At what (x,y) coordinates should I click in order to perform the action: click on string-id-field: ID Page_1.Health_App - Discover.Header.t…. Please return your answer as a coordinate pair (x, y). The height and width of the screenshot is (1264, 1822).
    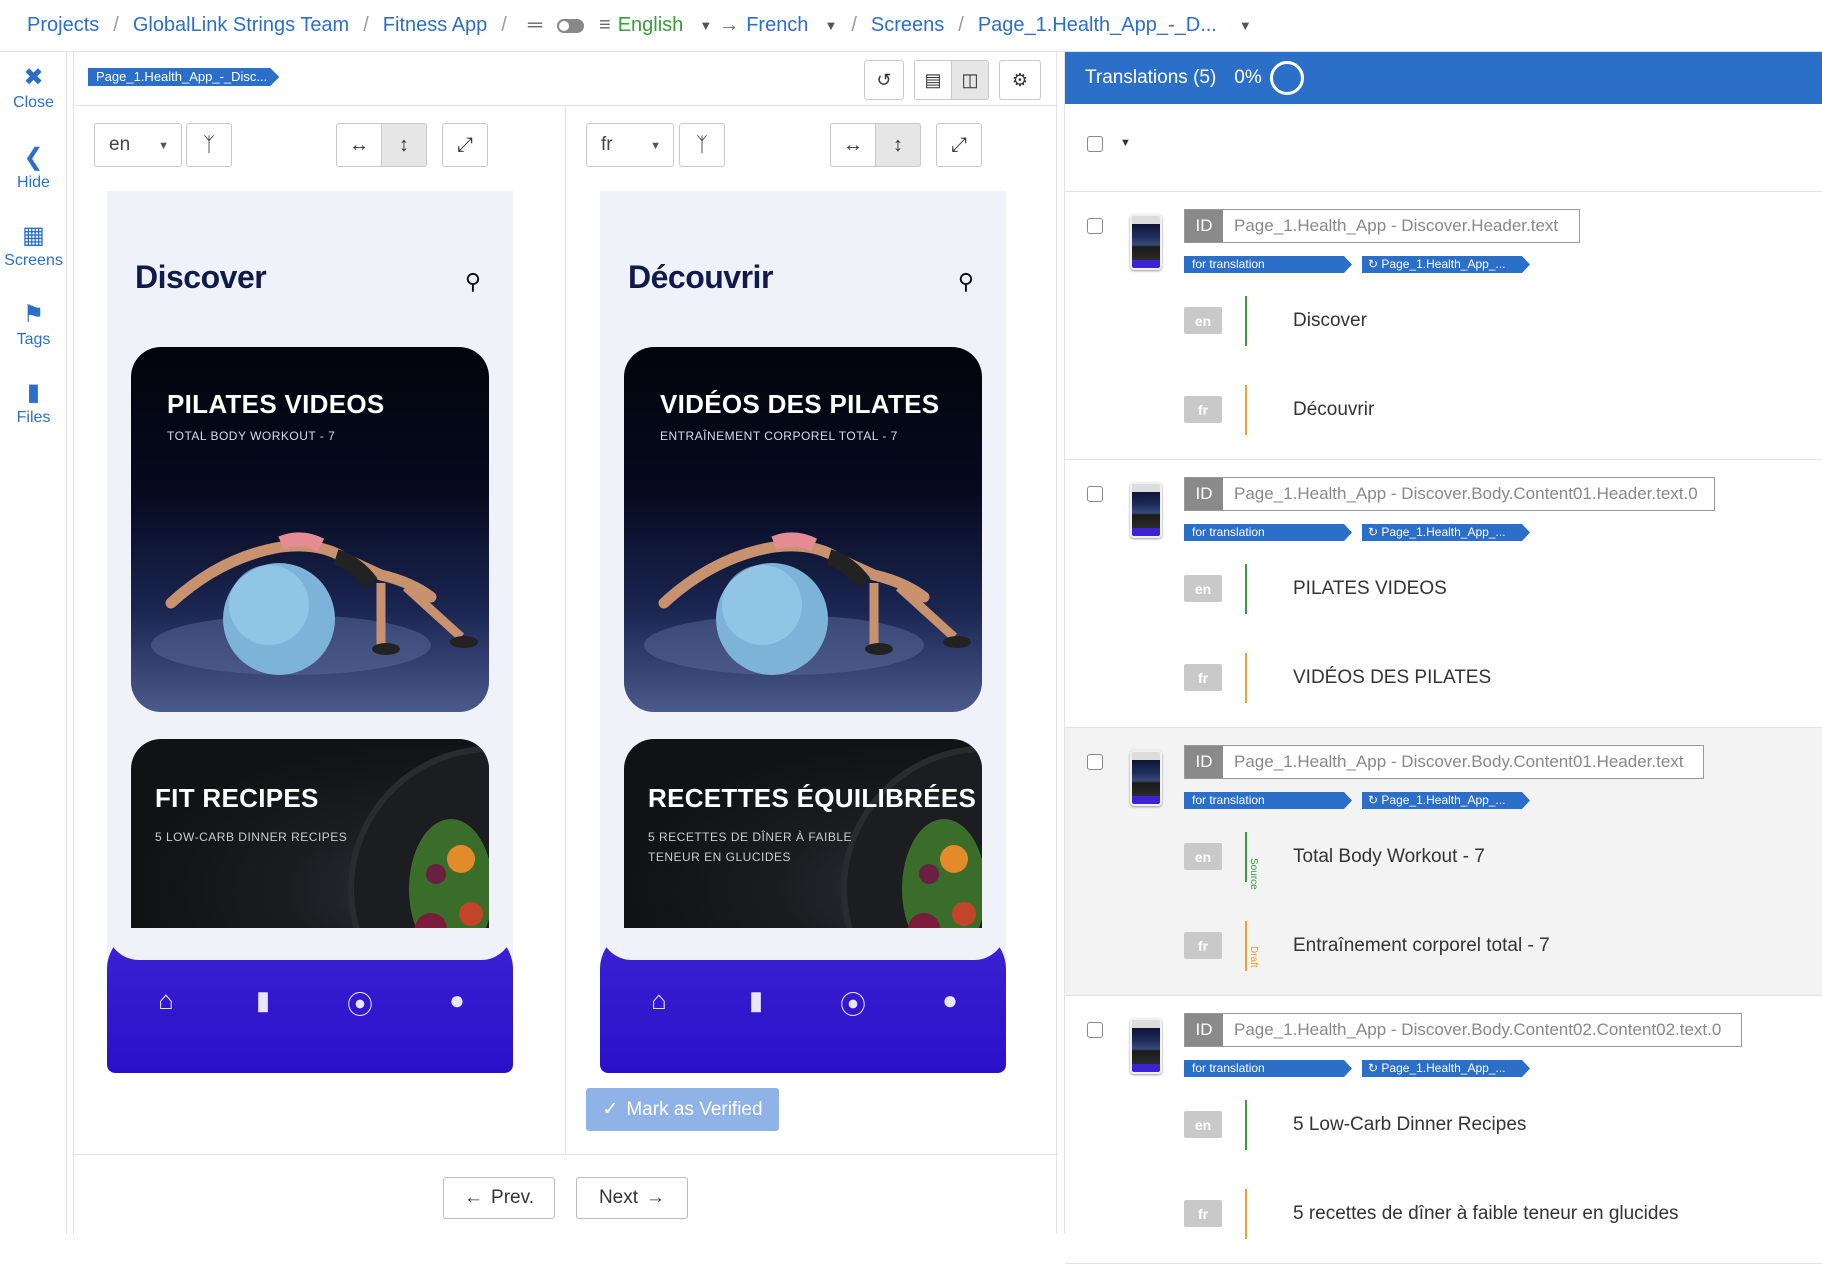
    Looking at the image, I should click on (1382, 226).